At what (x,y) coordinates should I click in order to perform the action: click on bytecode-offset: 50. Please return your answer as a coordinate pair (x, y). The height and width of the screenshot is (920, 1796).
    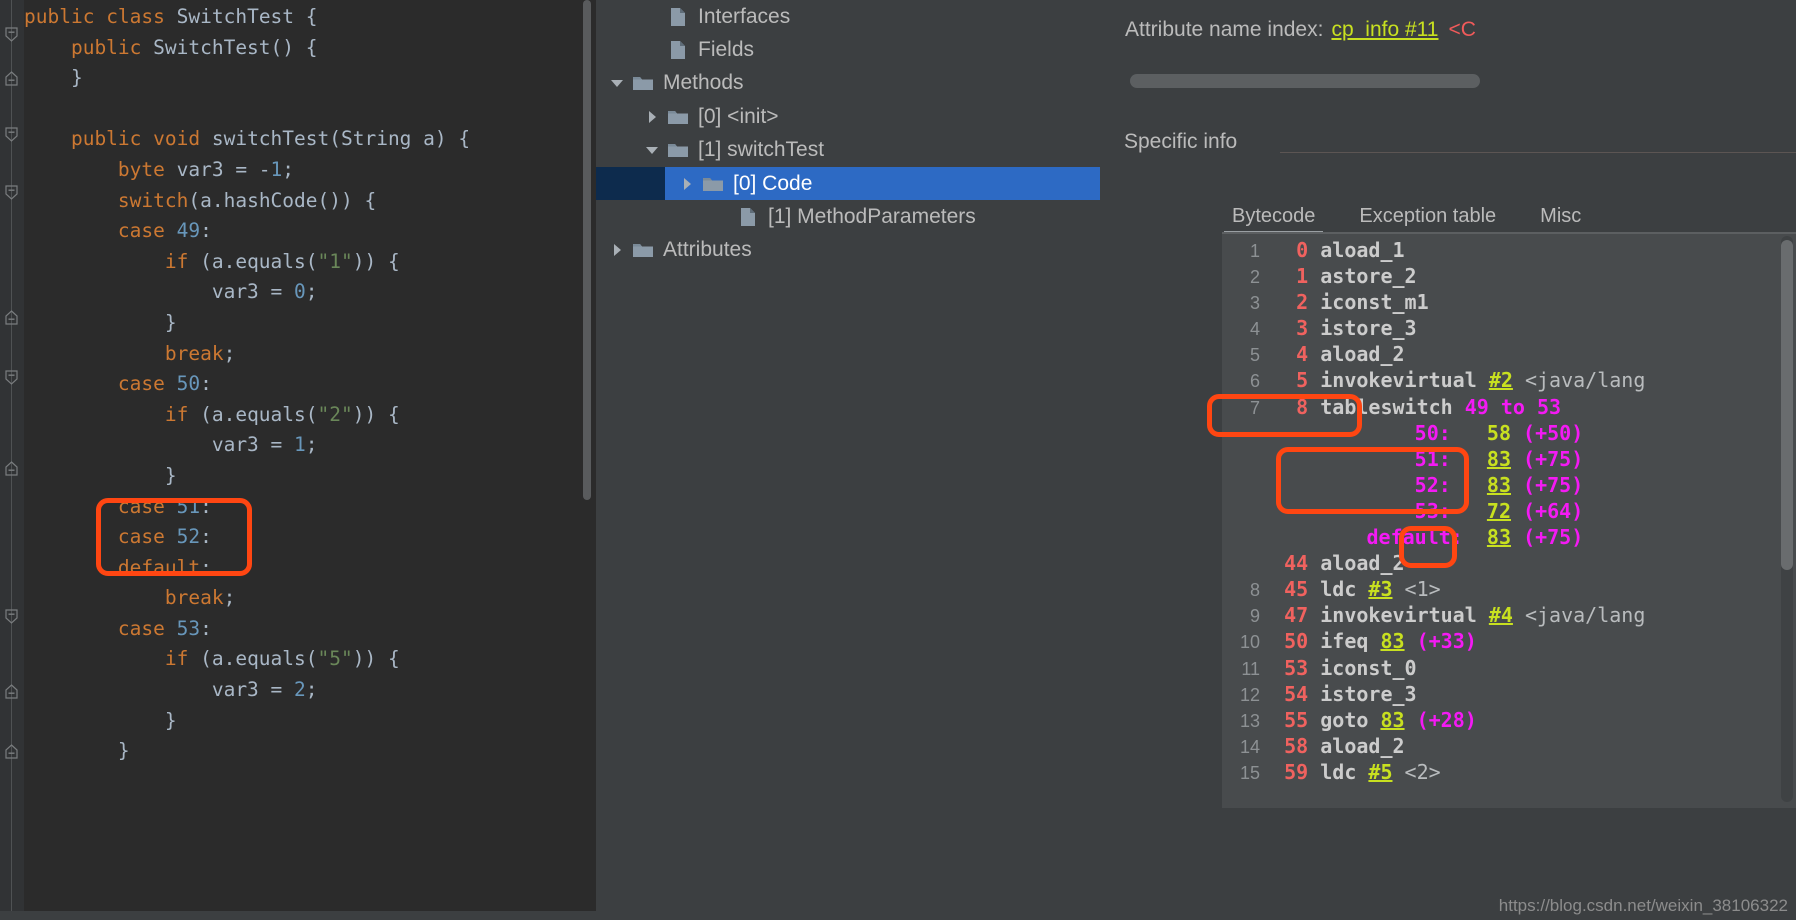
    Looking at the image, I should click on (1296, 641).